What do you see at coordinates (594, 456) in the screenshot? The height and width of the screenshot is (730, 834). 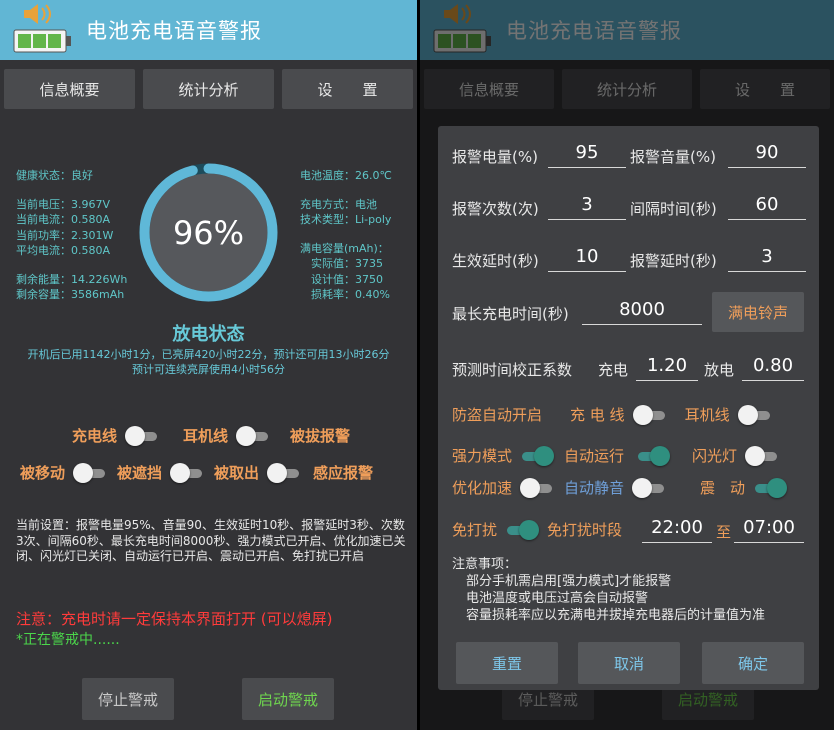 I see `auto-run-label: 自动运行` at bounding box center [594, 456].